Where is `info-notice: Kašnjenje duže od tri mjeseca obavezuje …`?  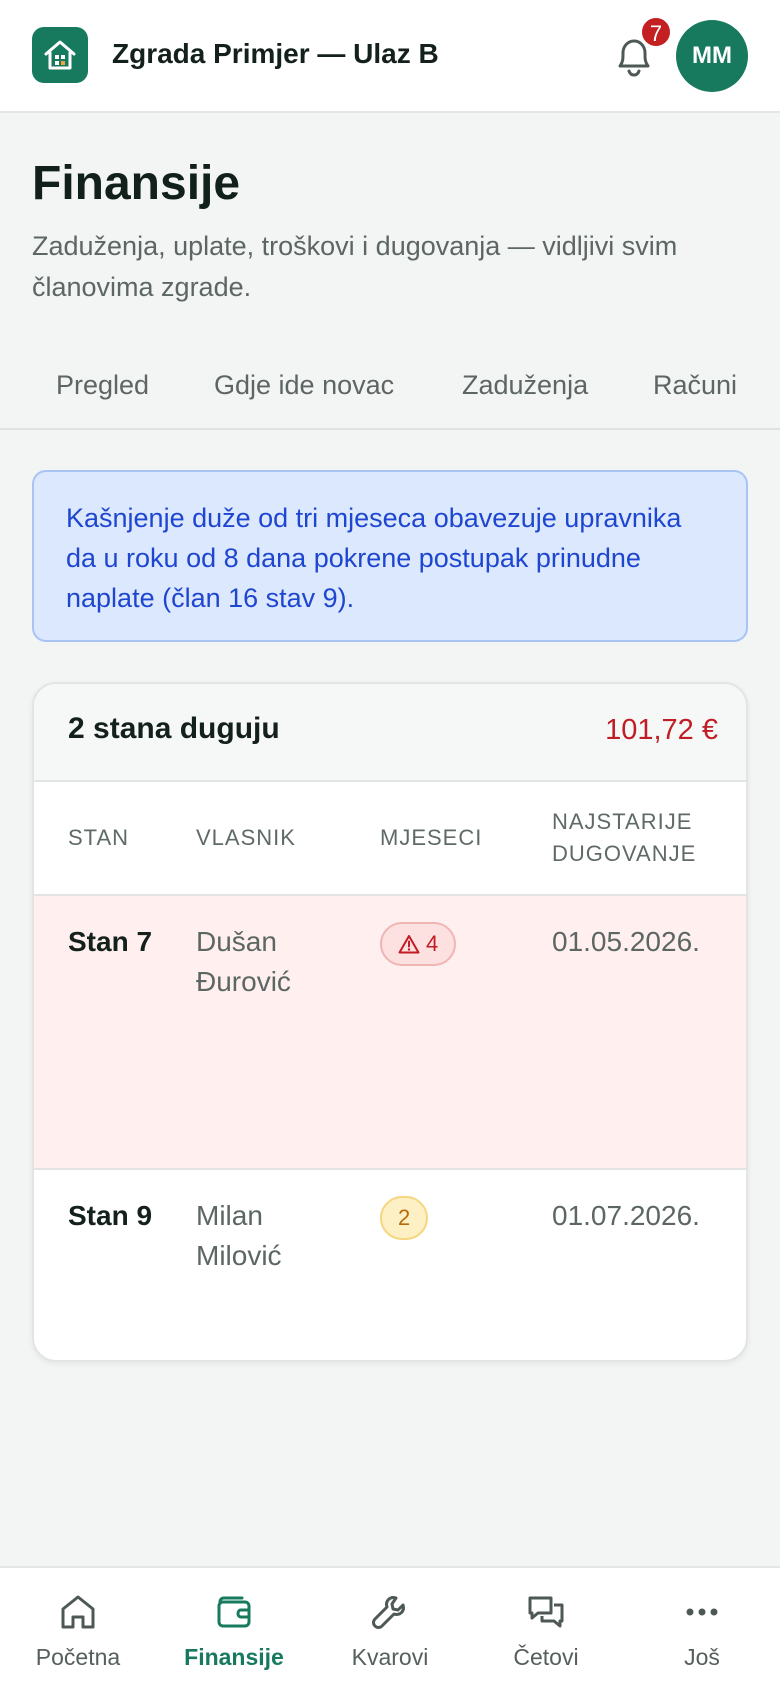 info-notice: Kašnjenje duže od tri mjeseca obavezuje … is located at coordinates (390, 556).